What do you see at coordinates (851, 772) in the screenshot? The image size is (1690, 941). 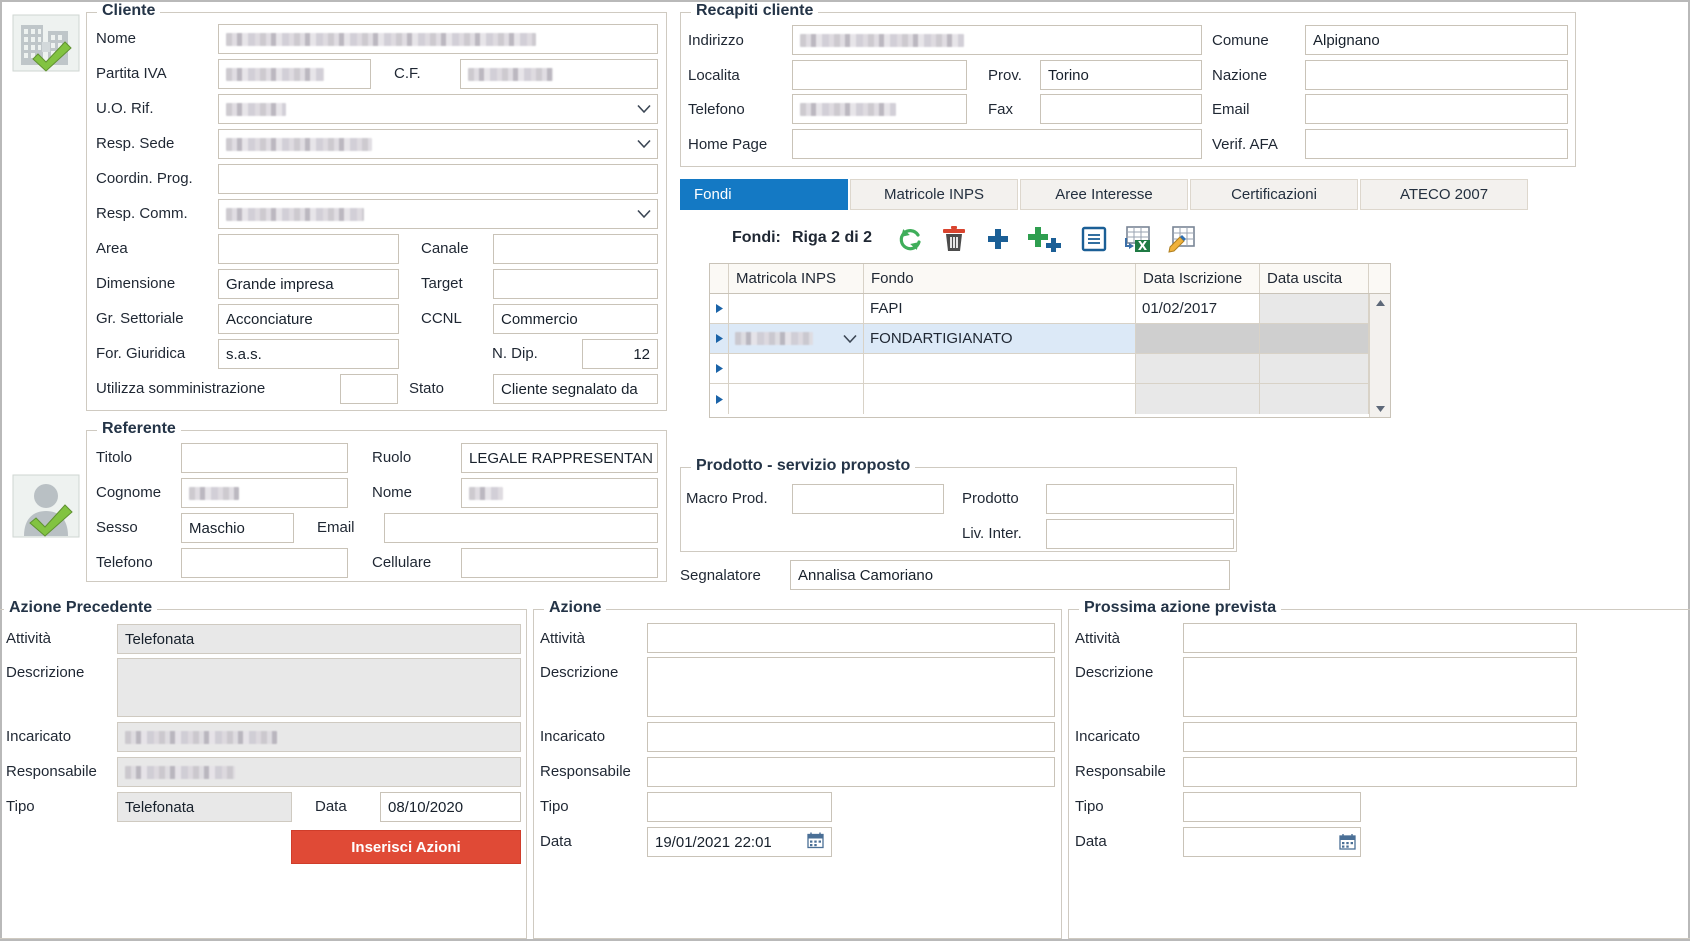 I see `az-responsabile-combo` at bounding box center [851, 772].